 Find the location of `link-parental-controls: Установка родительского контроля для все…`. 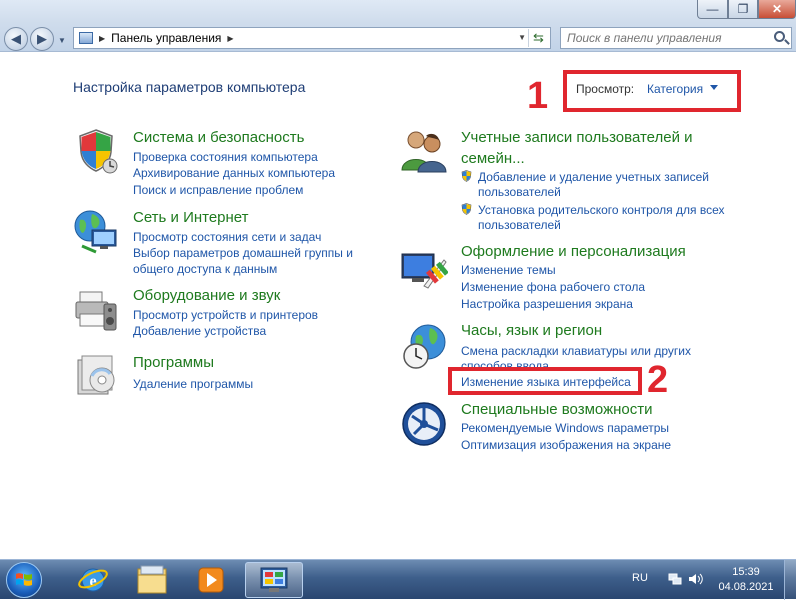

link-parental-controls: Установка родительского контроля для все… is located at coordinates (601, 210).